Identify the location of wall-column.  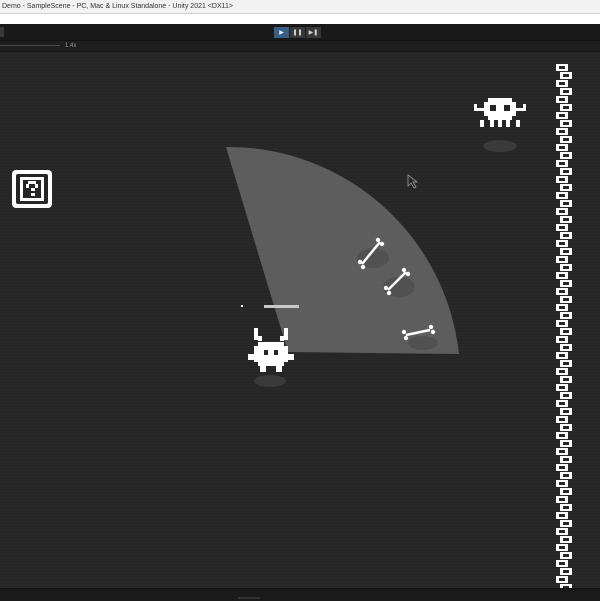
(564, 327).